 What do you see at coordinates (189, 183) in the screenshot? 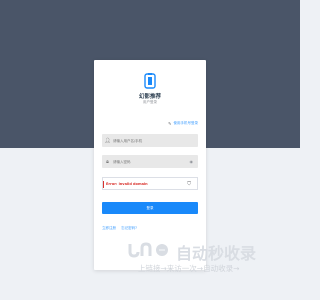
I see `shield-icon: ⛉` at bounding box center [189, 183].